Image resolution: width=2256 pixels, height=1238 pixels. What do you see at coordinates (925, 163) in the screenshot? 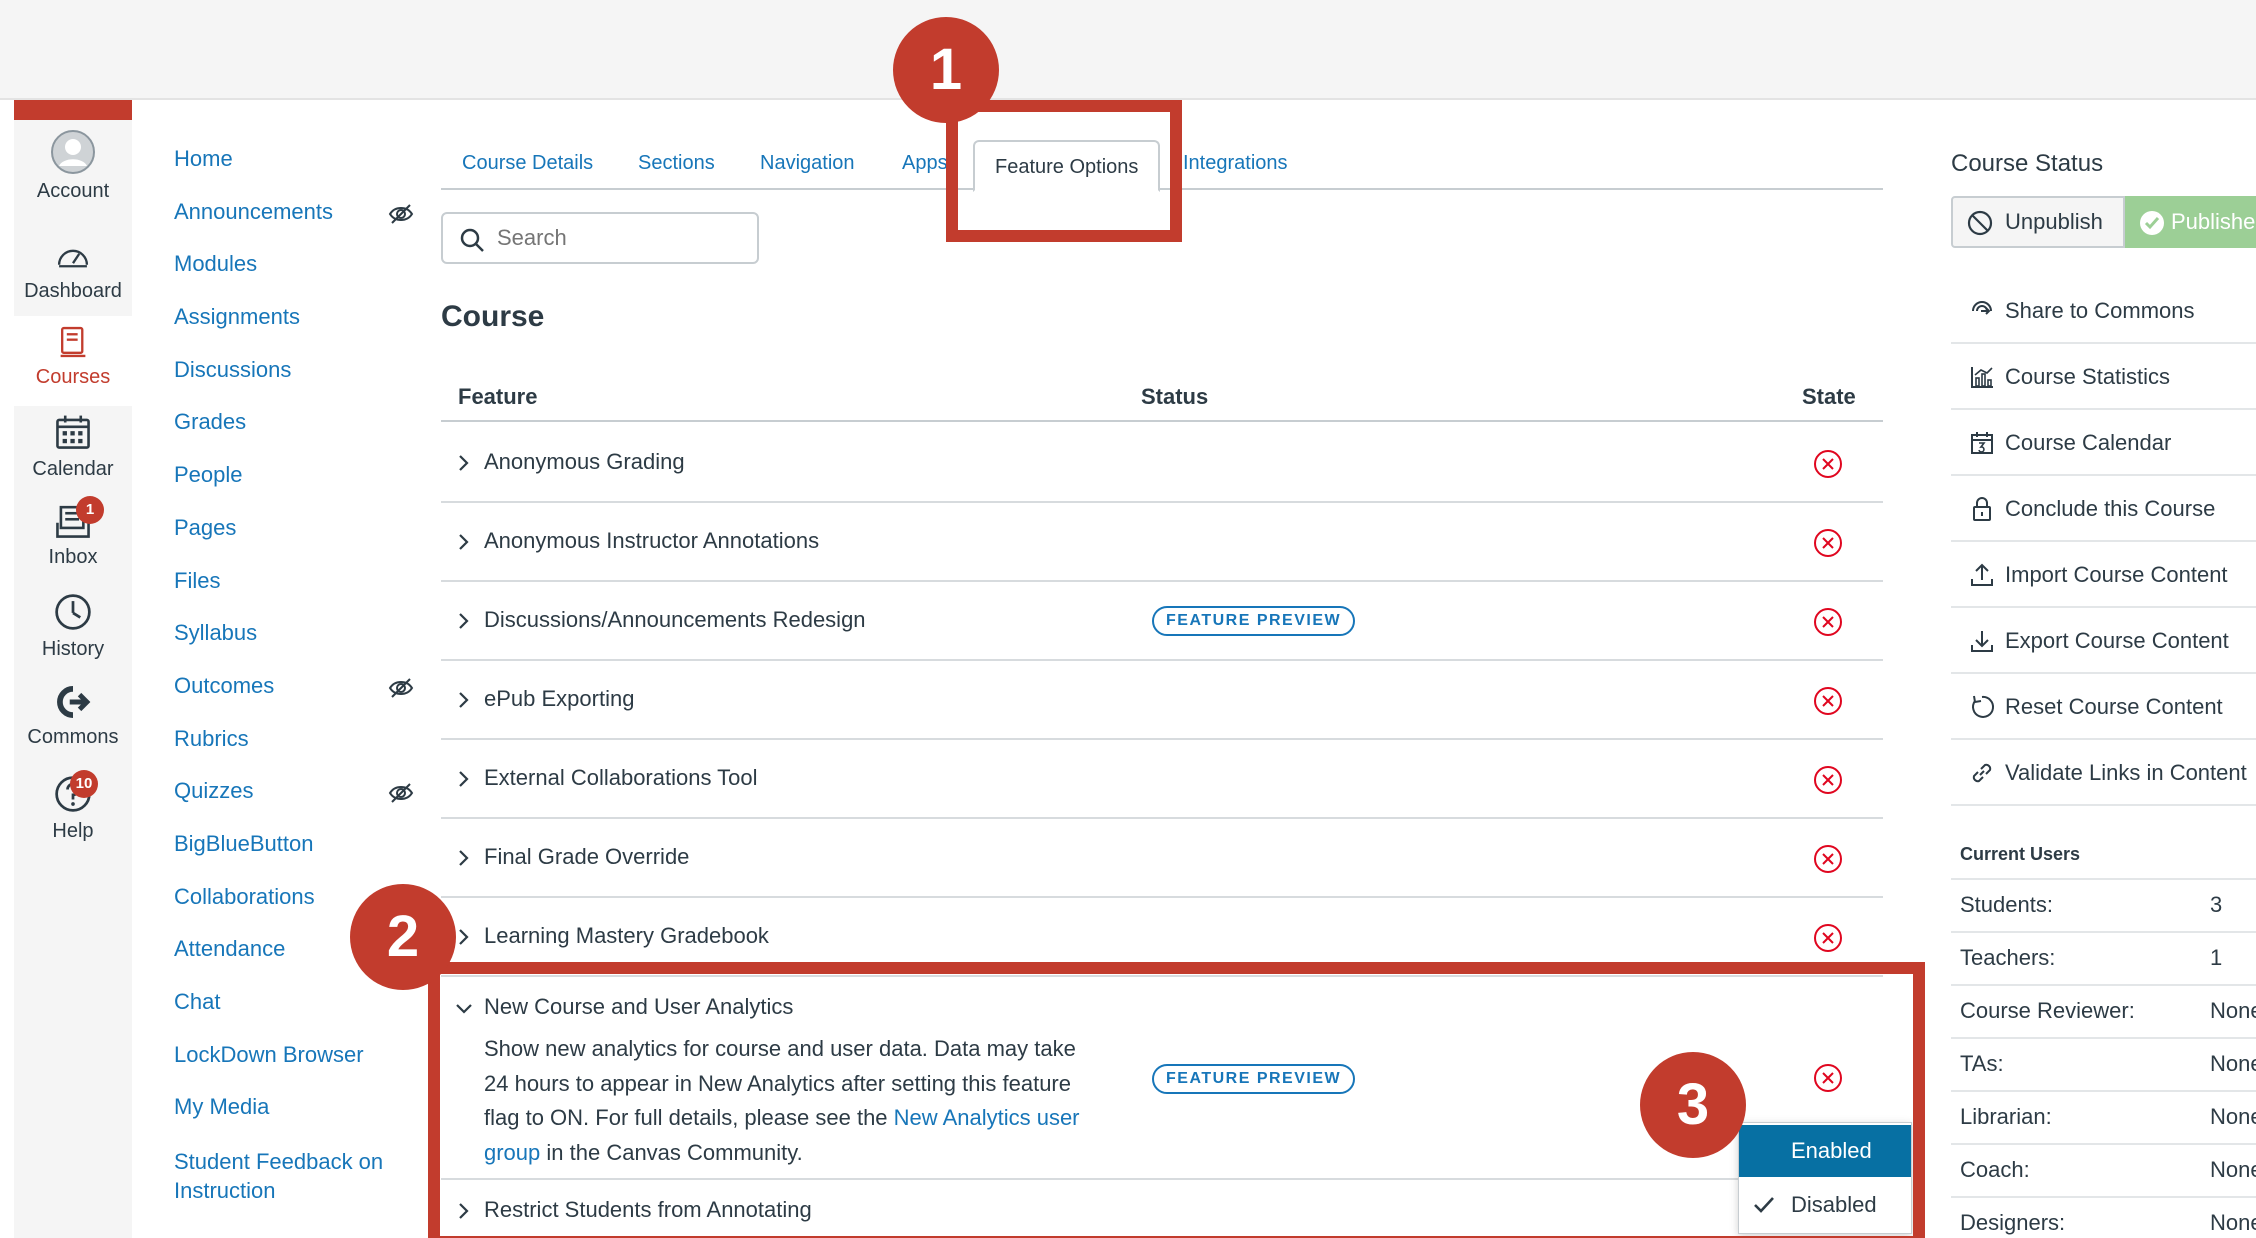
I see `tab-apps: Apps` at bounding box center [925, 163].